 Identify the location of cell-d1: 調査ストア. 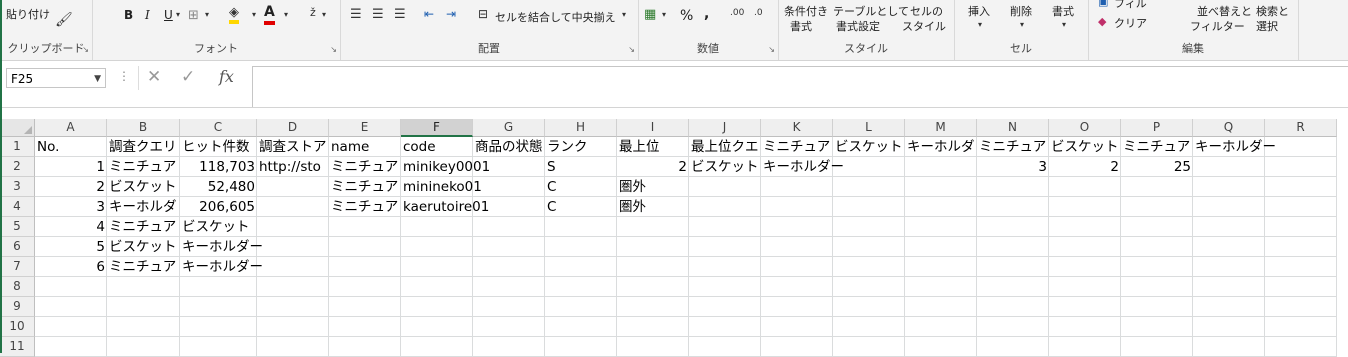
(293, 147).